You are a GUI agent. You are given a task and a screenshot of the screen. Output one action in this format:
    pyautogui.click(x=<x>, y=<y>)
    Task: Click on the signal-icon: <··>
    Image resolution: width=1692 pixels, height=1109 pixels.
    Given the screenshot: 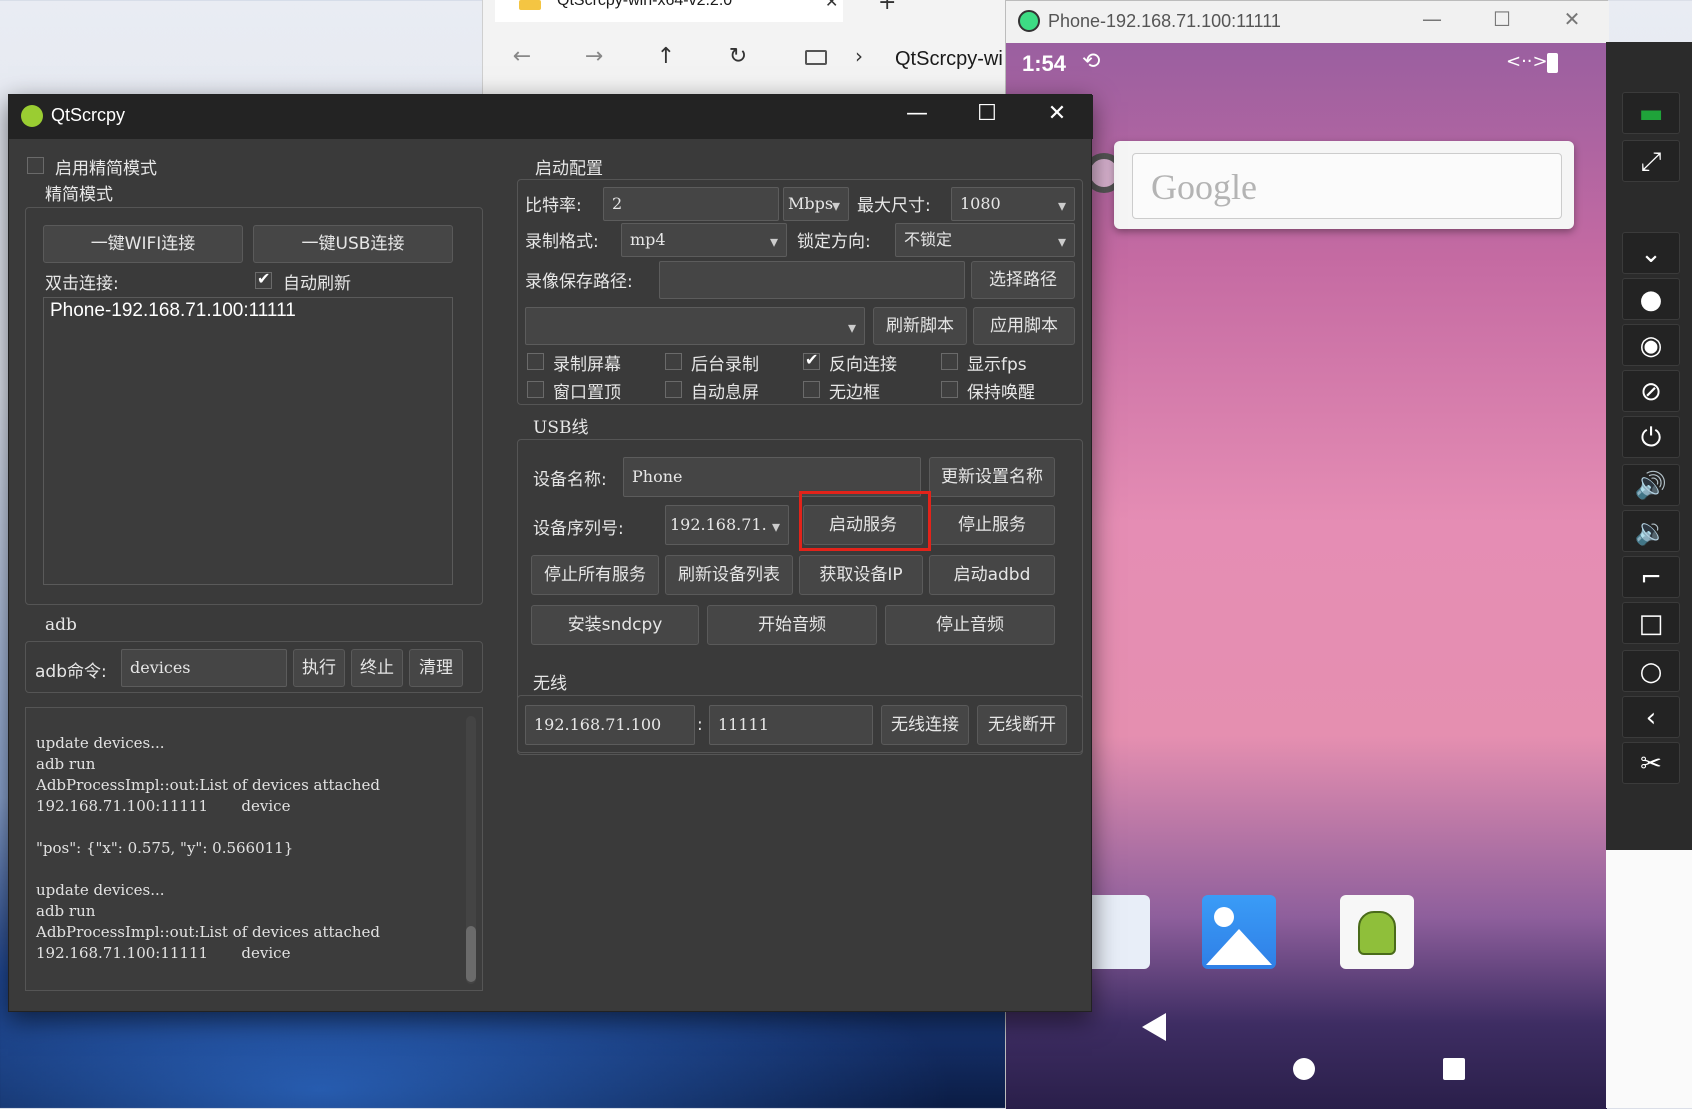 What is the action you would take?
    pyautogui.click(x=1527, y=61)
    